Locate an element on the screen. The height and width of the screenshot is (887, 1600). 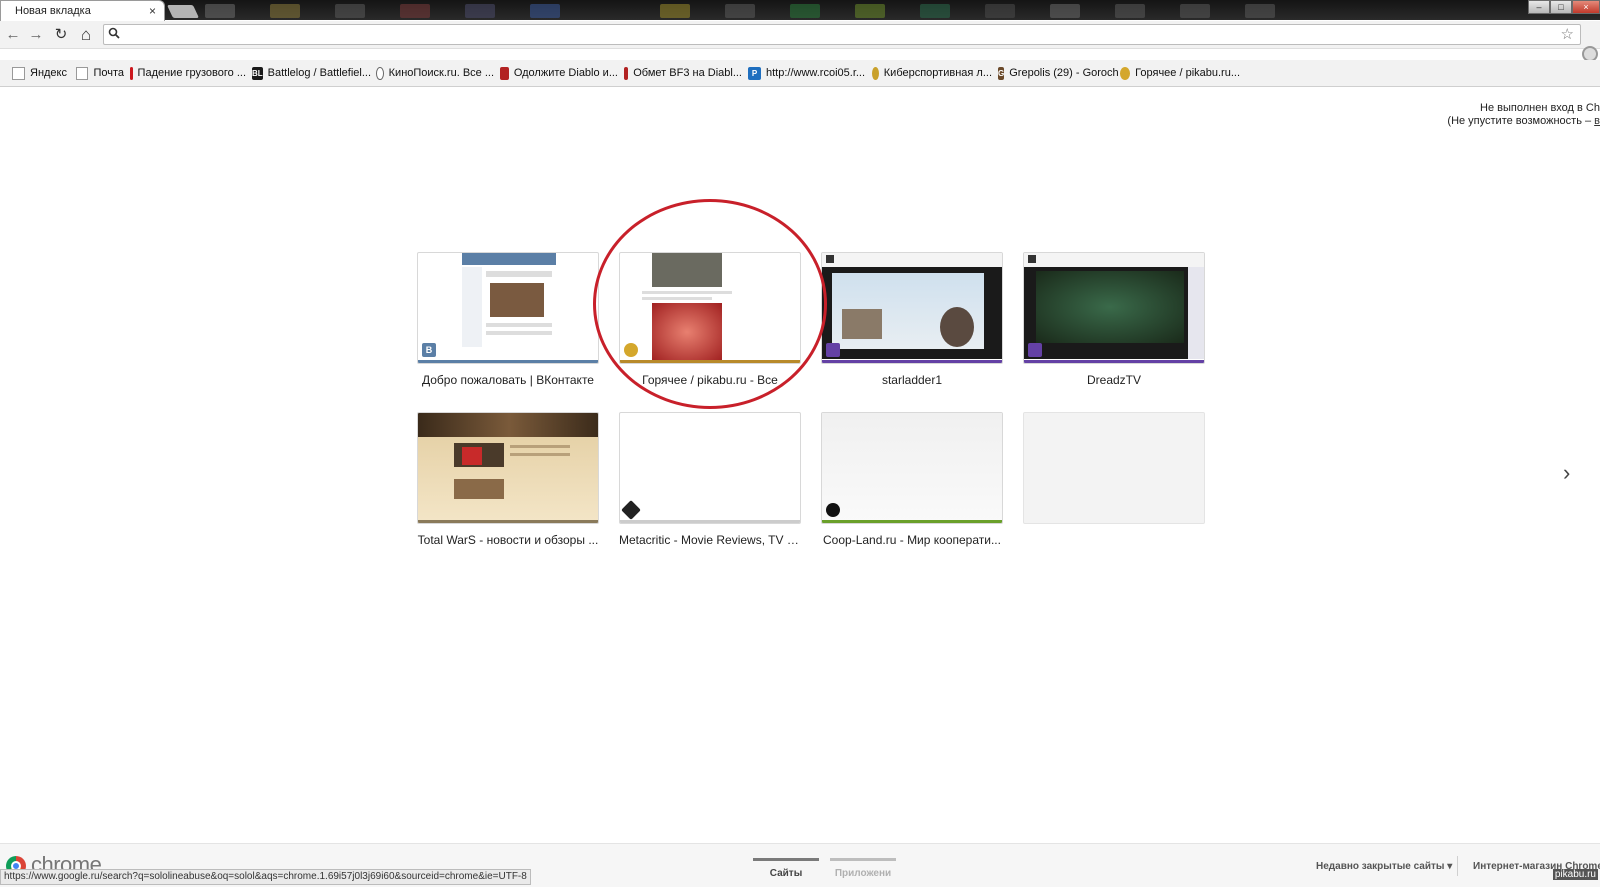
twitch-icon is located at coordinates (833, 350).